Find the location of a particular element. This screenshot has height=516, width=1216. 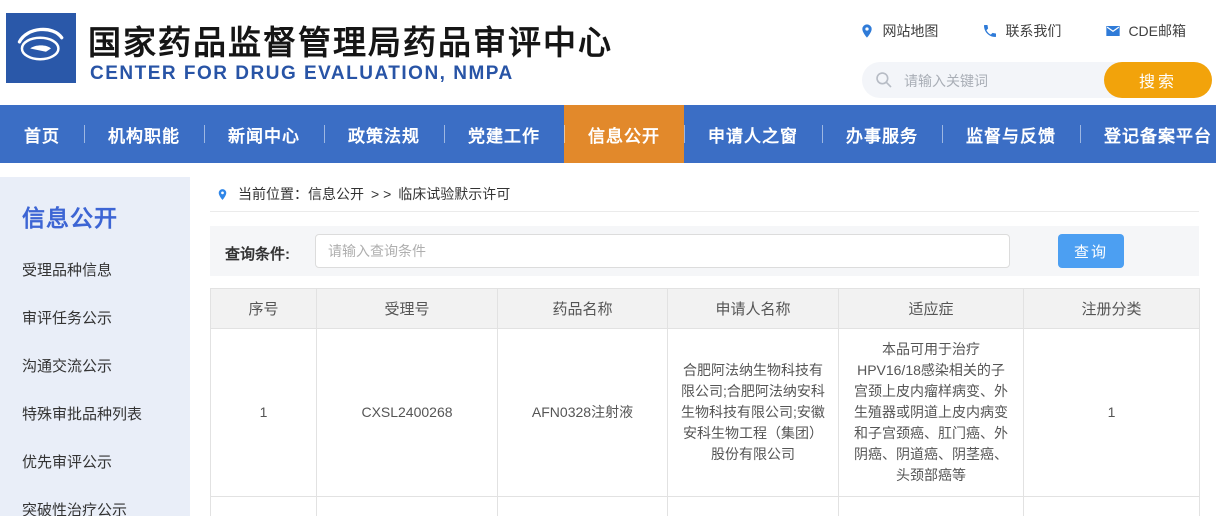

quick-link-cde-mail: CDE邮箱 is located at coordinates (1145, 31).